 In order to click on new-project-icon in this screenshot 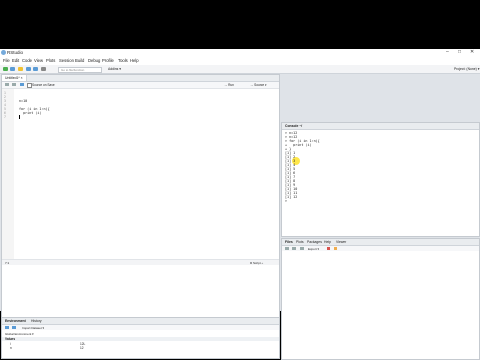, I will do `click(12, 69)`.